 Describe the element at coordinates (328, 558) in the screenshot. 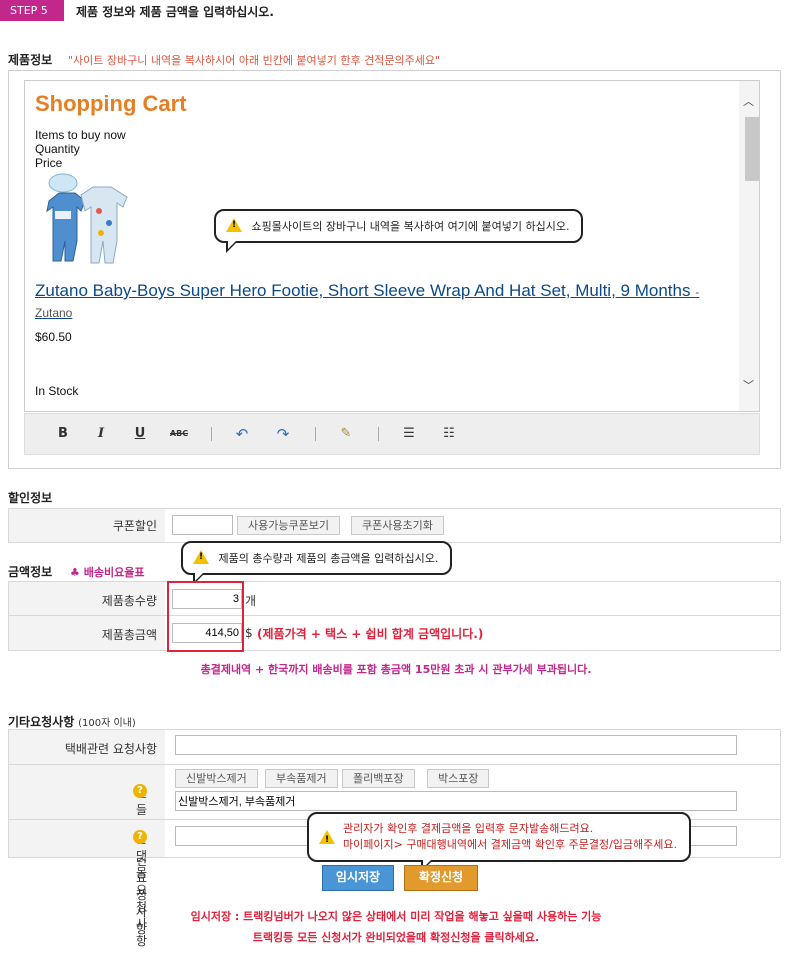

I see `amount-tooltip-text: 제품의 총수량과 제품의 총금액을 입력하십시오.` at that location.